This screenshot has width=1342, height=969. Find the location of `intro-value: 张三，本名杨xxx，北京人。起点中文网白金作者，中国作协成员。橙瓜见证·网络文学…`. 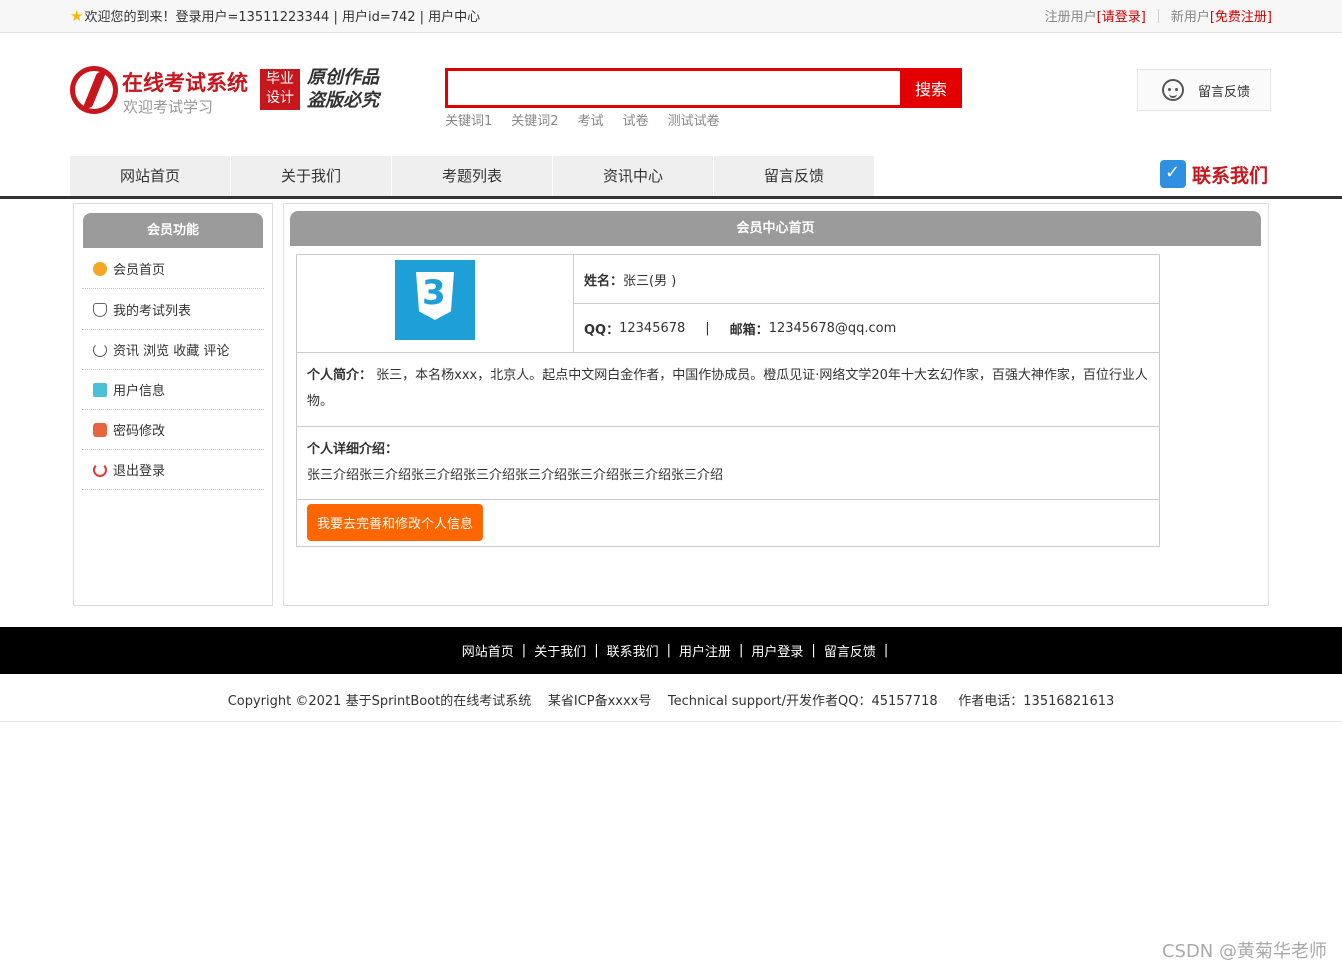

intro-value: 张三，本名杨xxx，北京人。起点中文网白金作者，中国作协成员。橙瓜见证·网络文学… is located at coordinates (727, 388).